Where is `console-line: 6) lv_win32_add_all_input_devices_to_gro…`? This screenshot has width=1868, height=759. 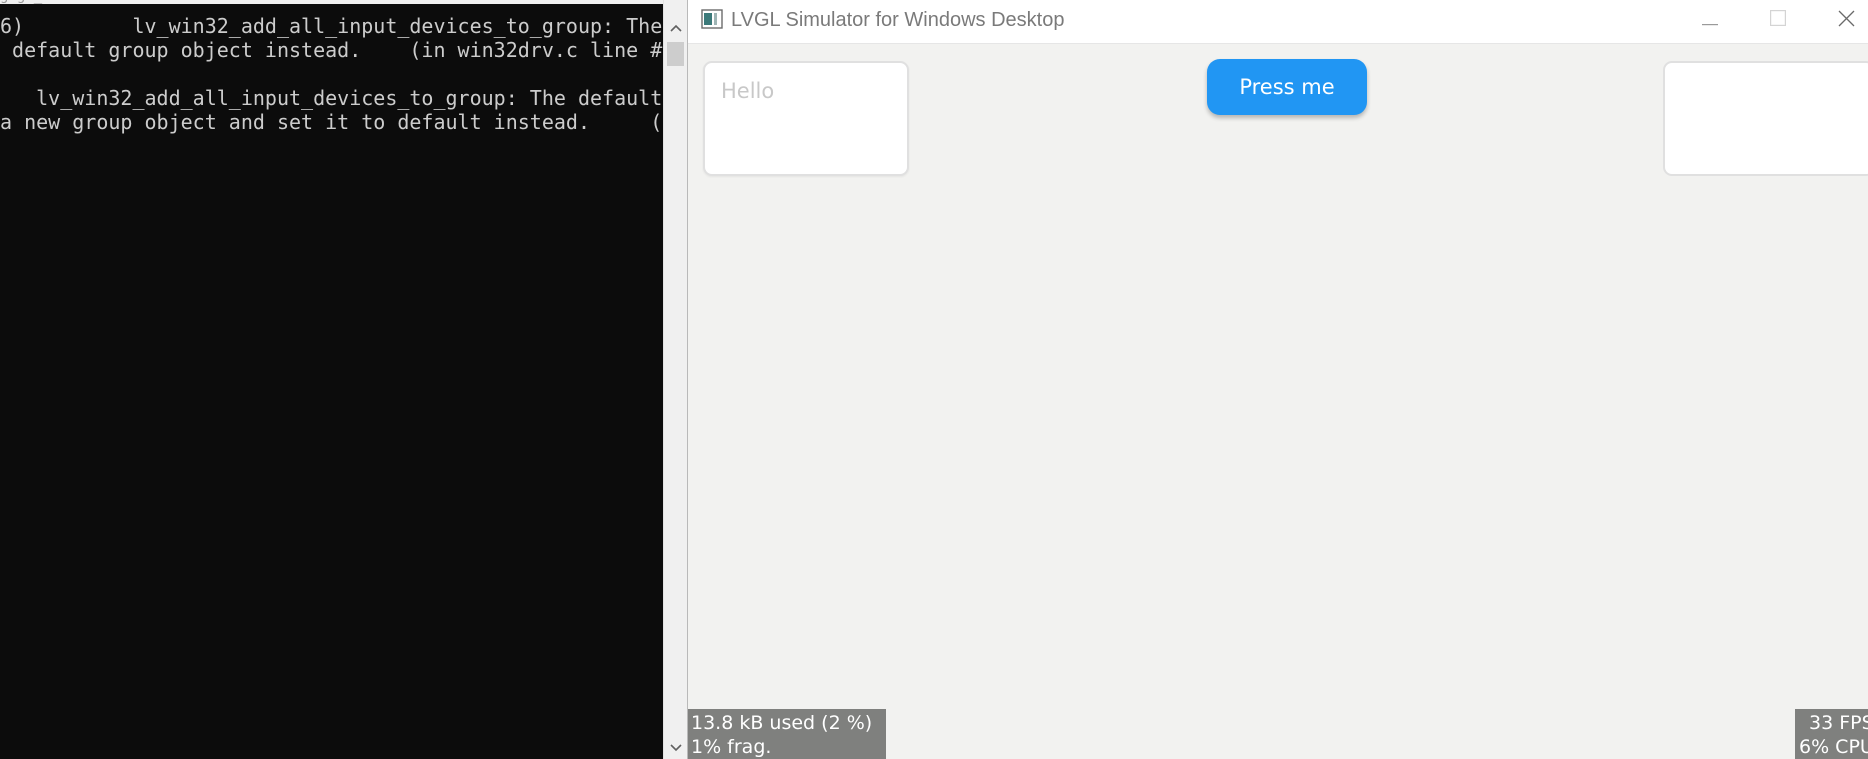
console-line: 6) lv_win32_add_all_input_devices_to_gro… is located at coordinates (331, 26).